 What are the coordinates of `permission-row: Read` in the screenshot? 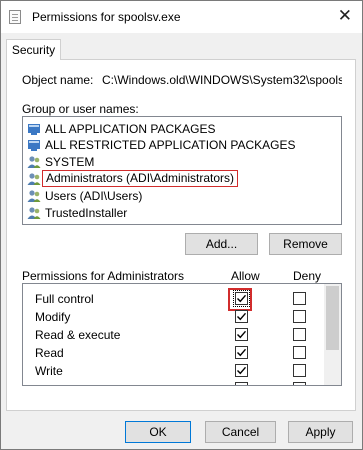 It's located at (173, 353).